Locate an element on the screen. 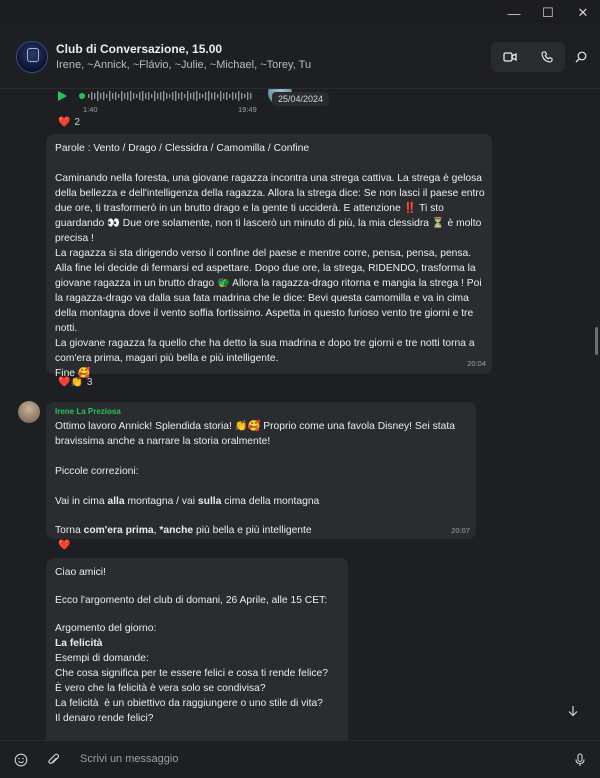 The width and height of the screenshot is (600, 778). emoji-icon is located at coordinates (21, 760).